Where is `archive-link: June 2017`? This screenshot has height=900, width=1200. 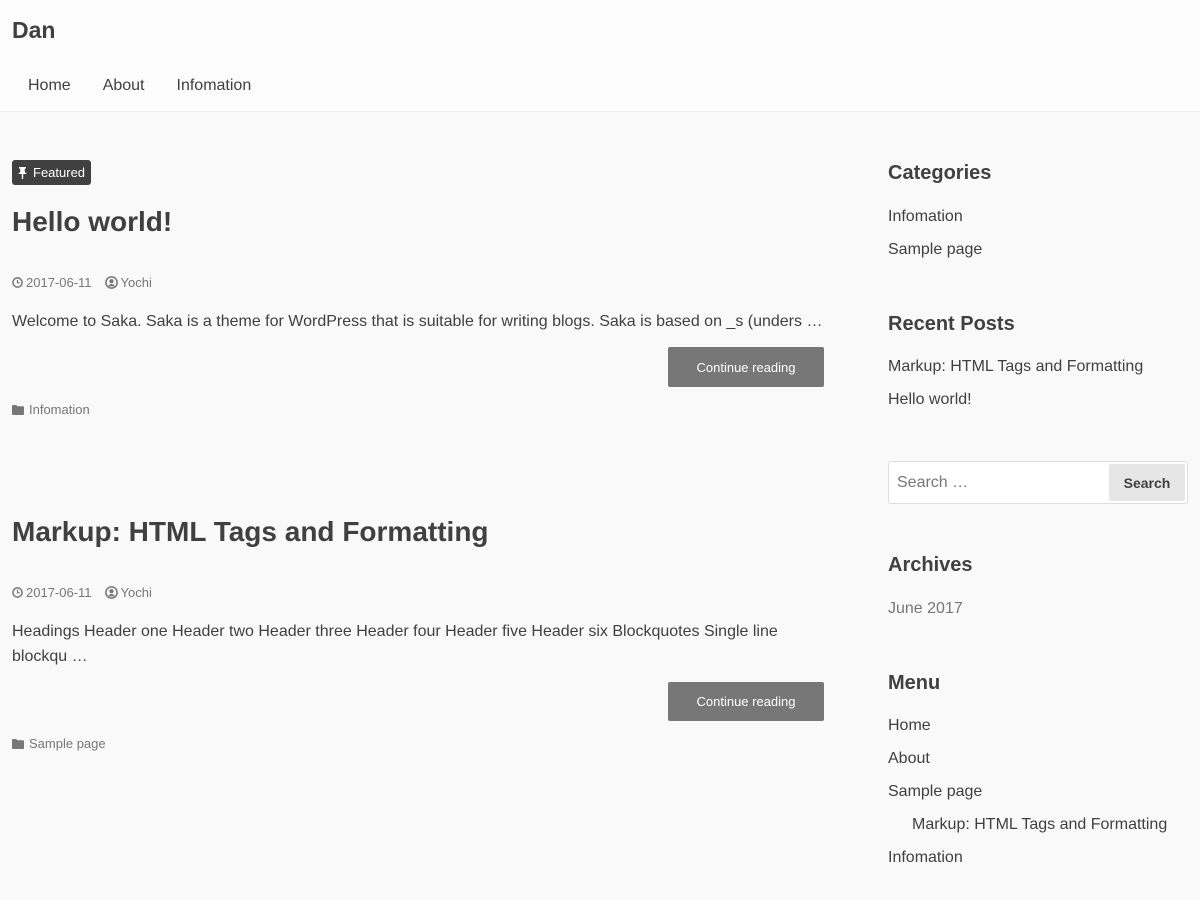 archive-link: June 2017 is located at coordinates (925, 609).